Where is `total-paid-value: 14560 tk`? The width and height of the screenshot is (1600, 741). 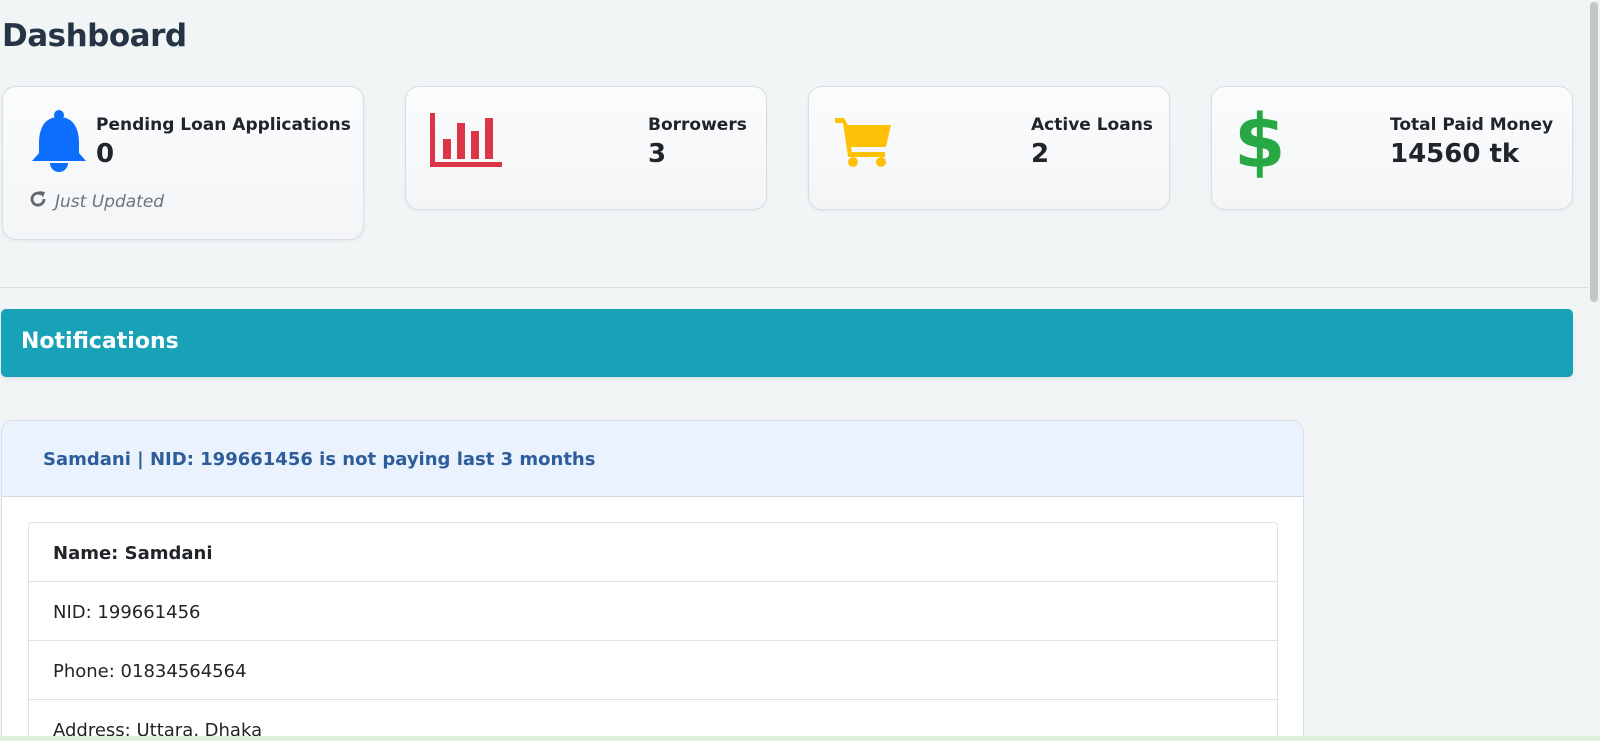
total-paid-value: 14560 tk is located at coordinates (1455, 154).